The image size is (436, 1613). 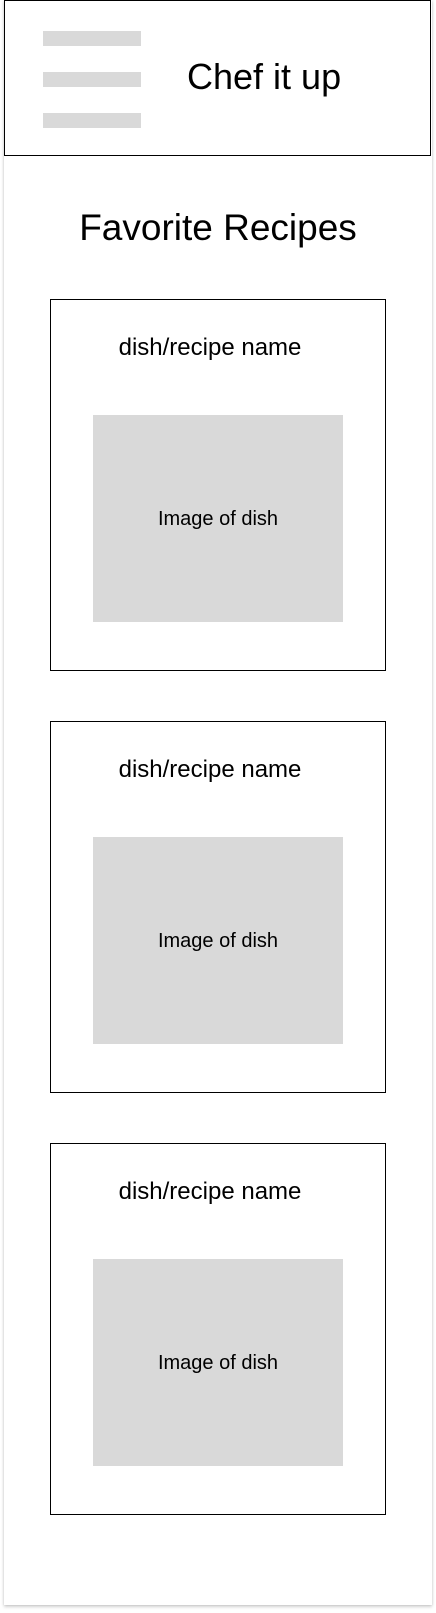 I want to click on menu-bar-bottom, so click(x=92, y=120).